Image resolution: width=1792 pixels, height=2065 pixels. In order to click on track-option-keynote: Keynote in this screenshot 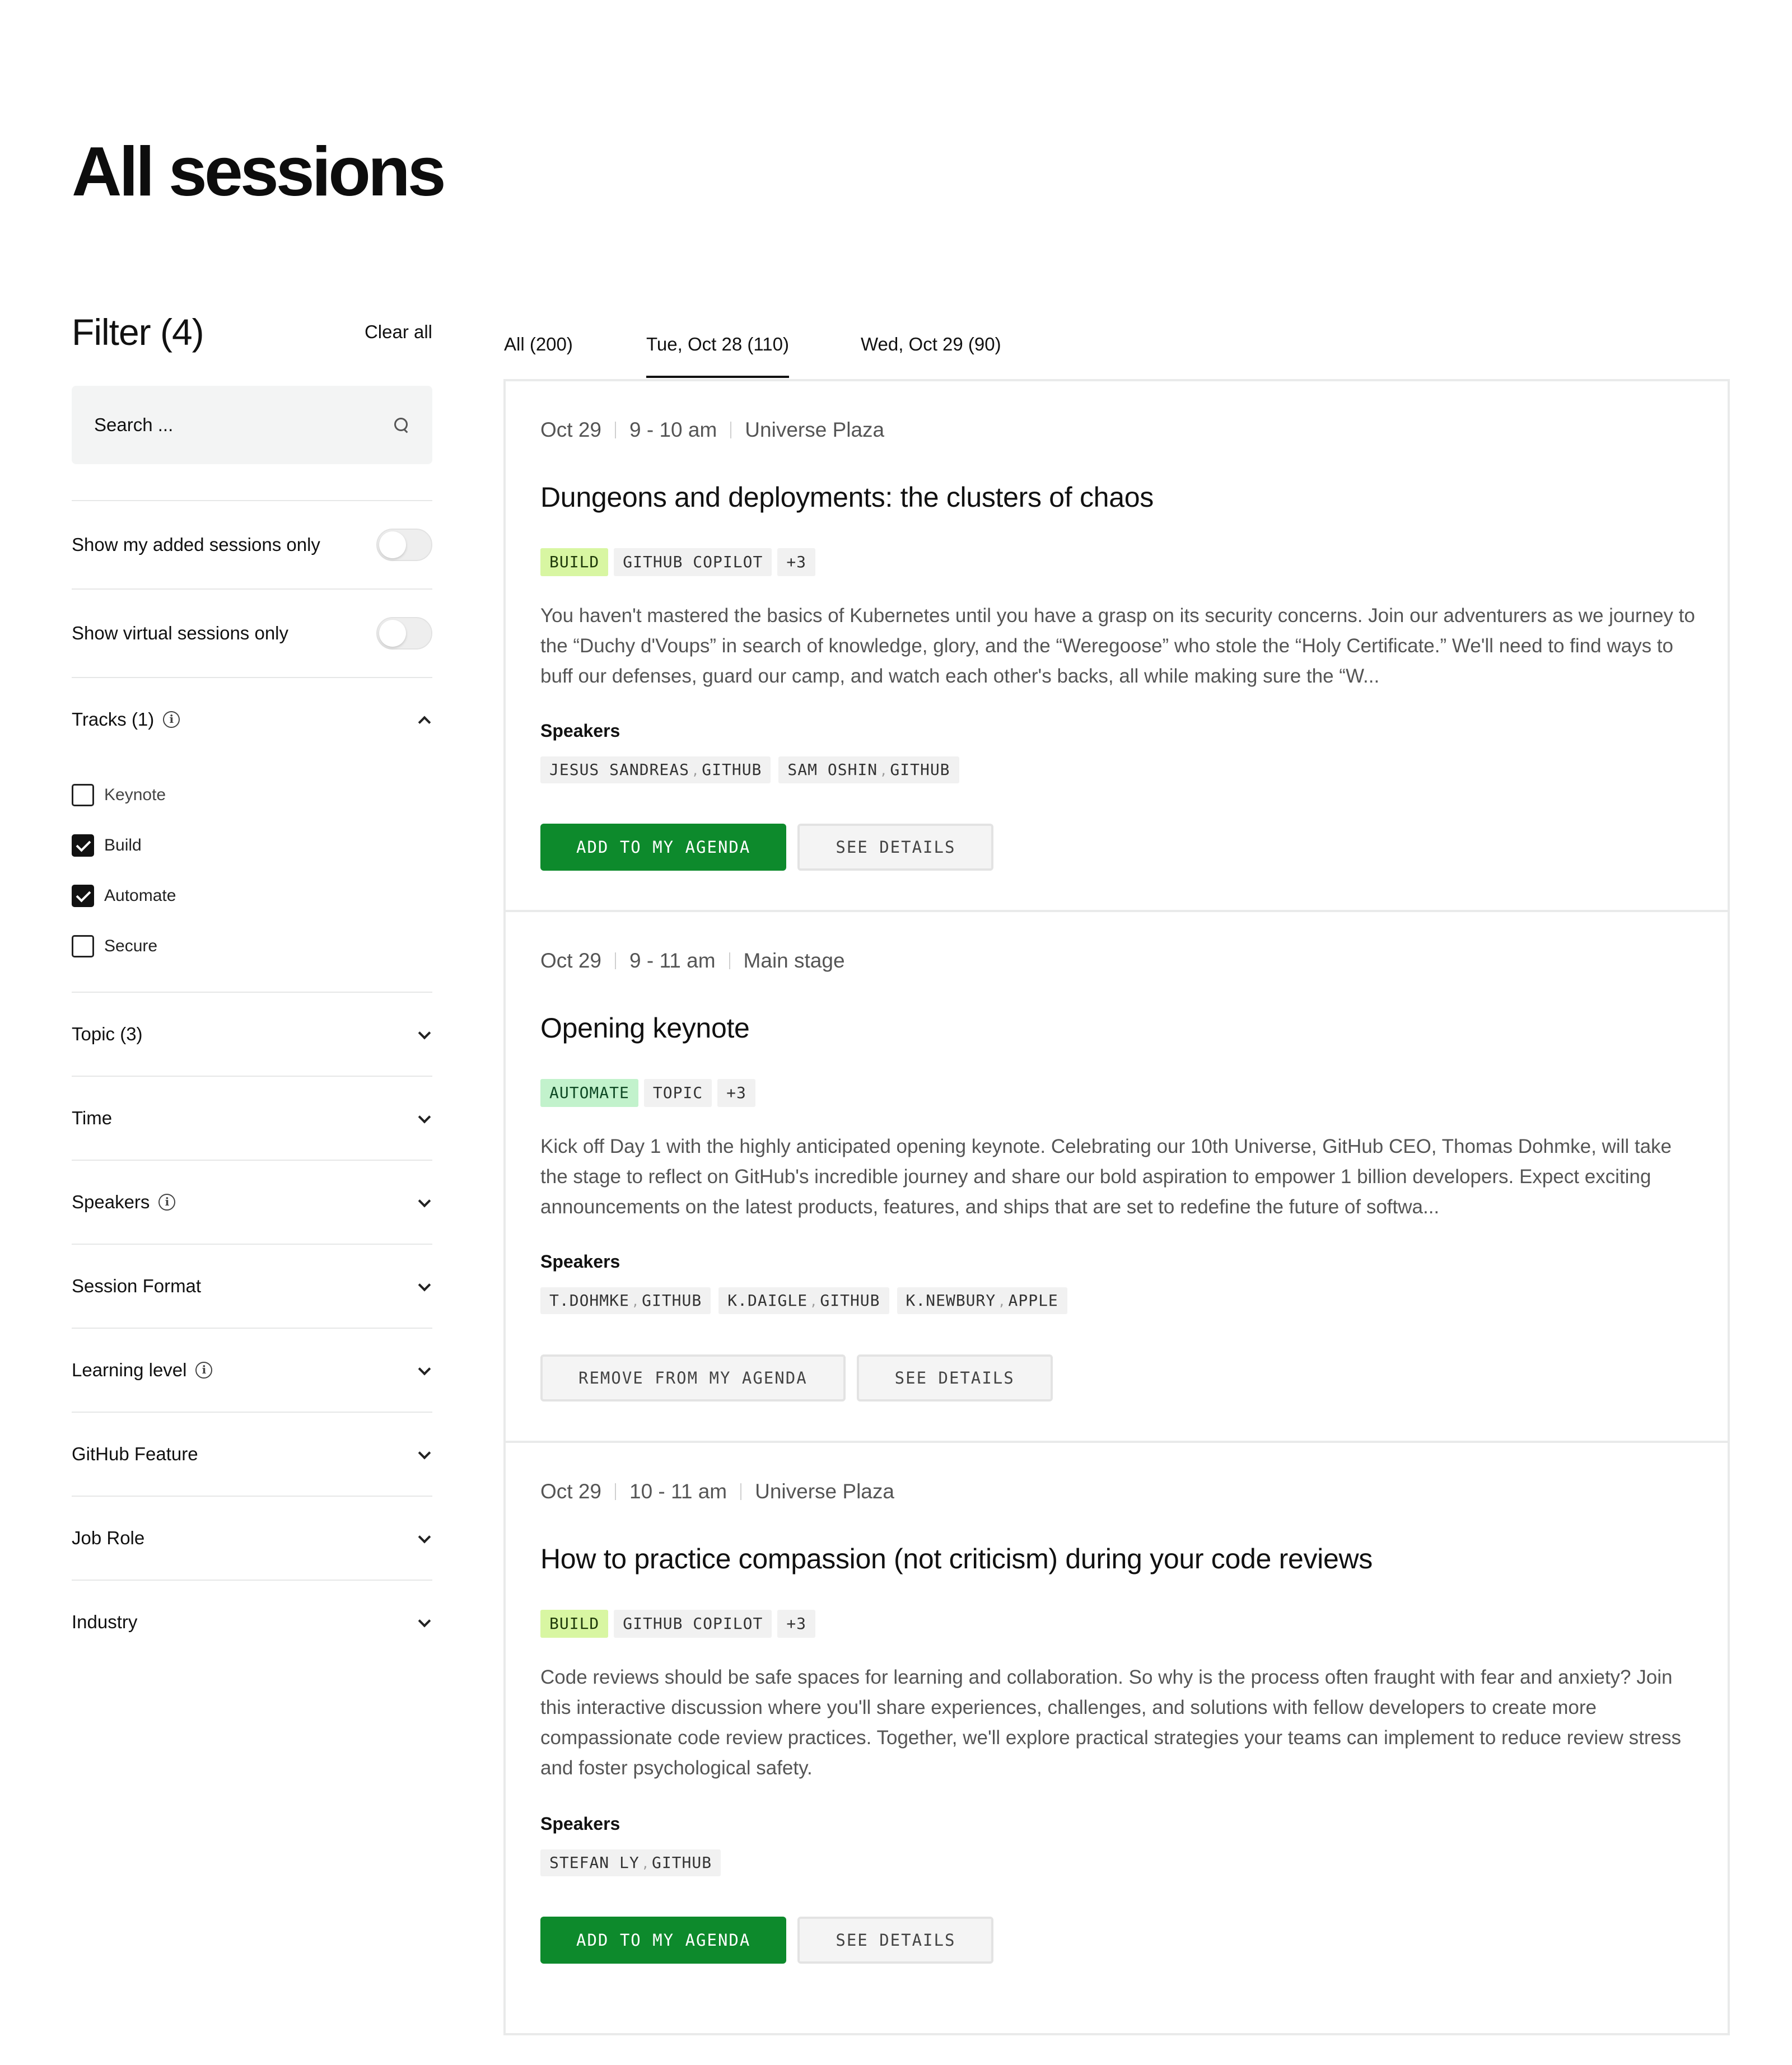, I will do `click(252, 795)`.